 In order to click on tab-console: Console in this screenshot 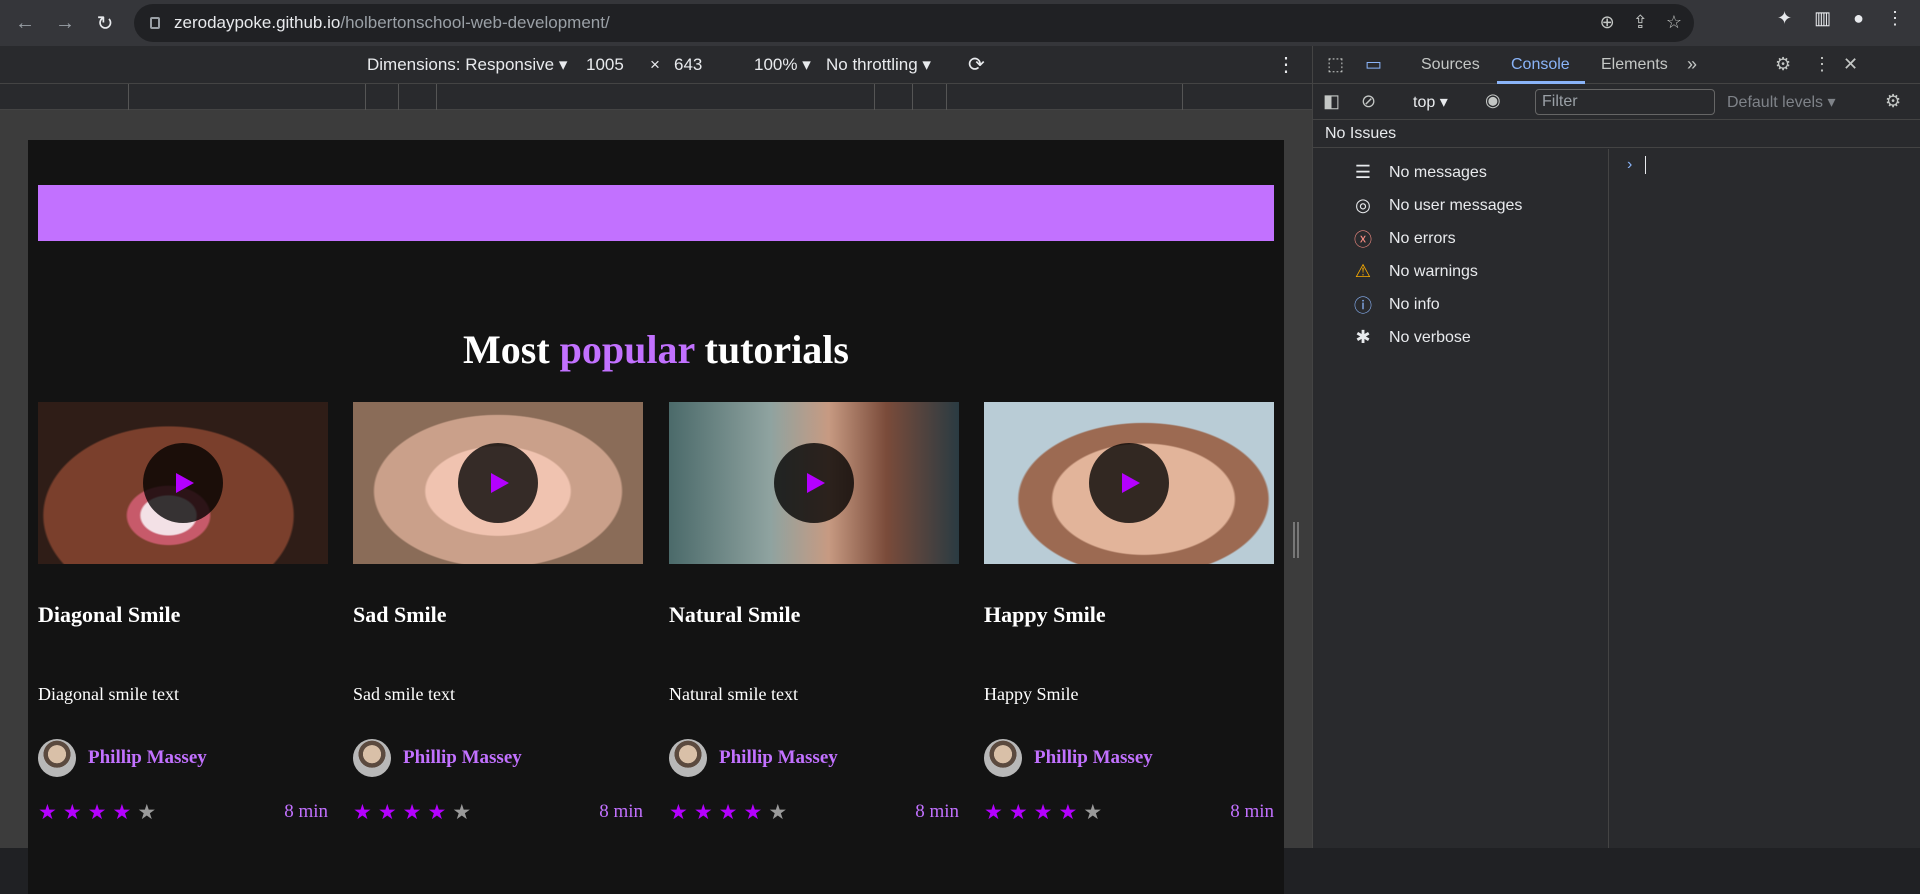, I will do `click(1540, 65)`.